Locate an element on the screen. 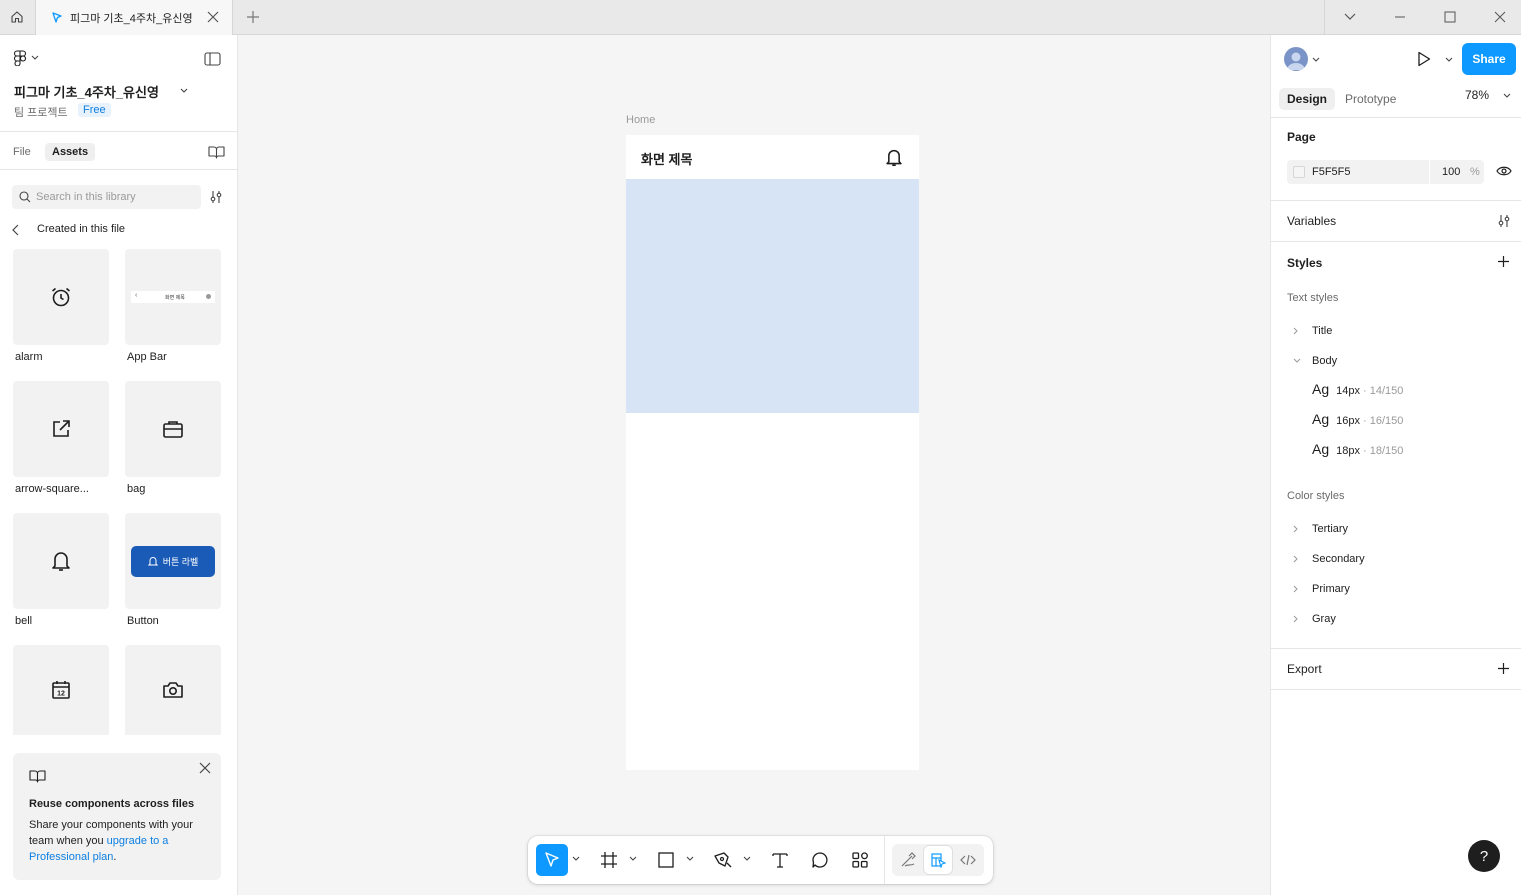 The width and height of the screenshot is (1521, 895). close-window-button is located at coordinates (1498, 17).